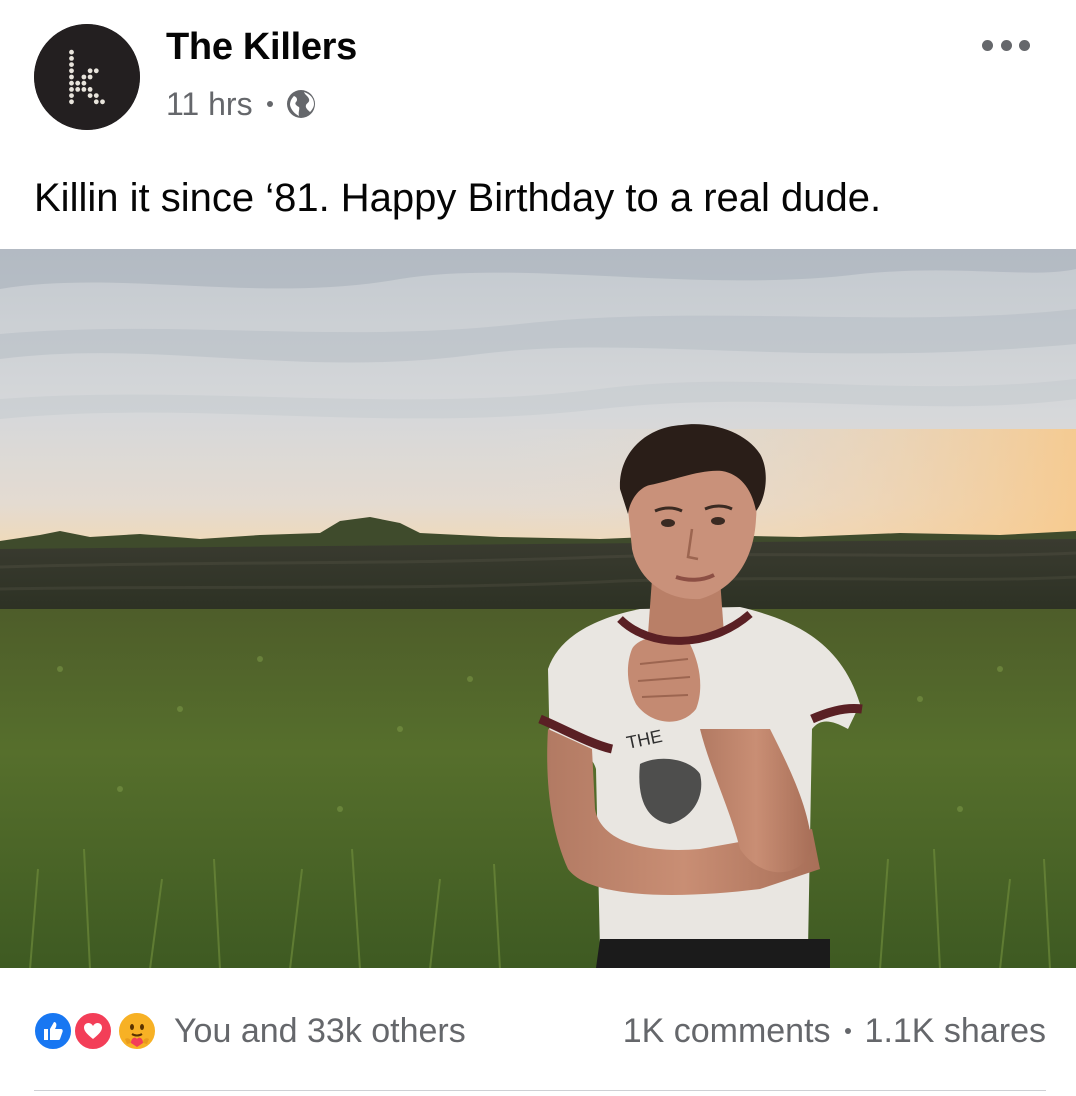  I want to click on killers-k-logo, so click(87, 77).